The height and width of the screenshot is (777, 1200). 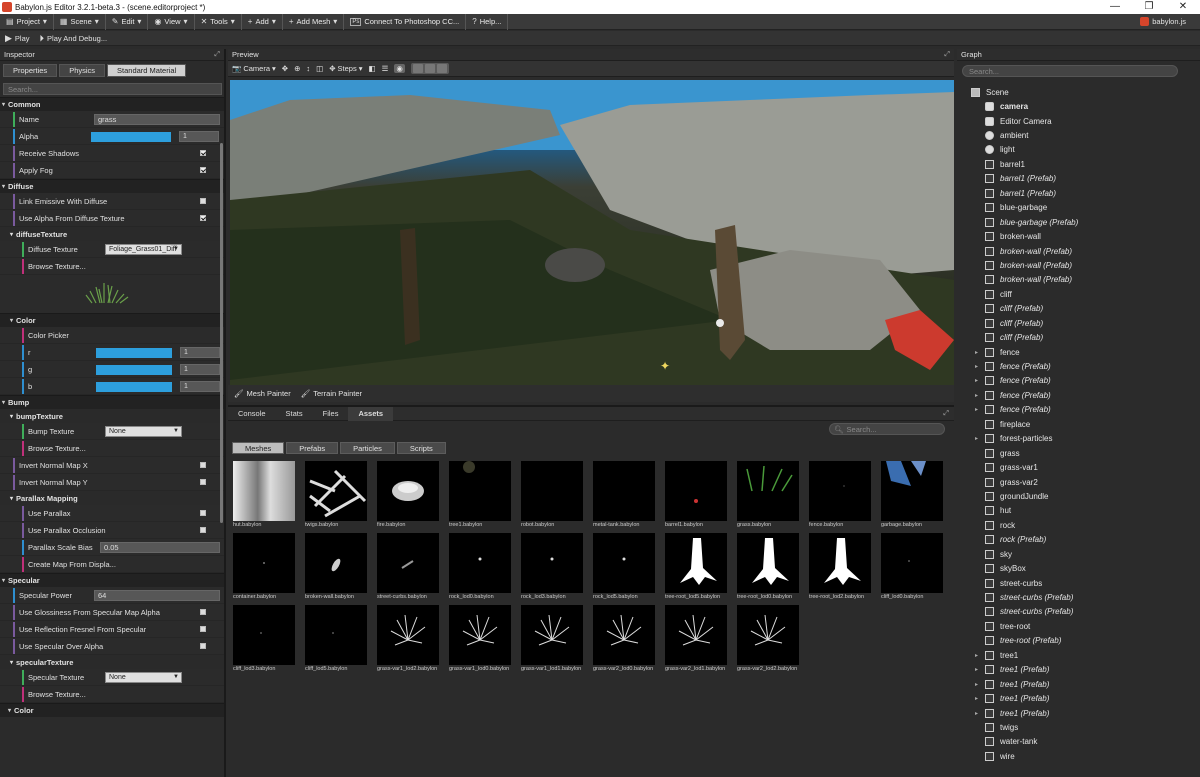 What do you see at coordinates (262, 393) in the screenshot?
I see `mesh-painter-button: 🖌 Mesh Painter` at bounding box center [262, 393].